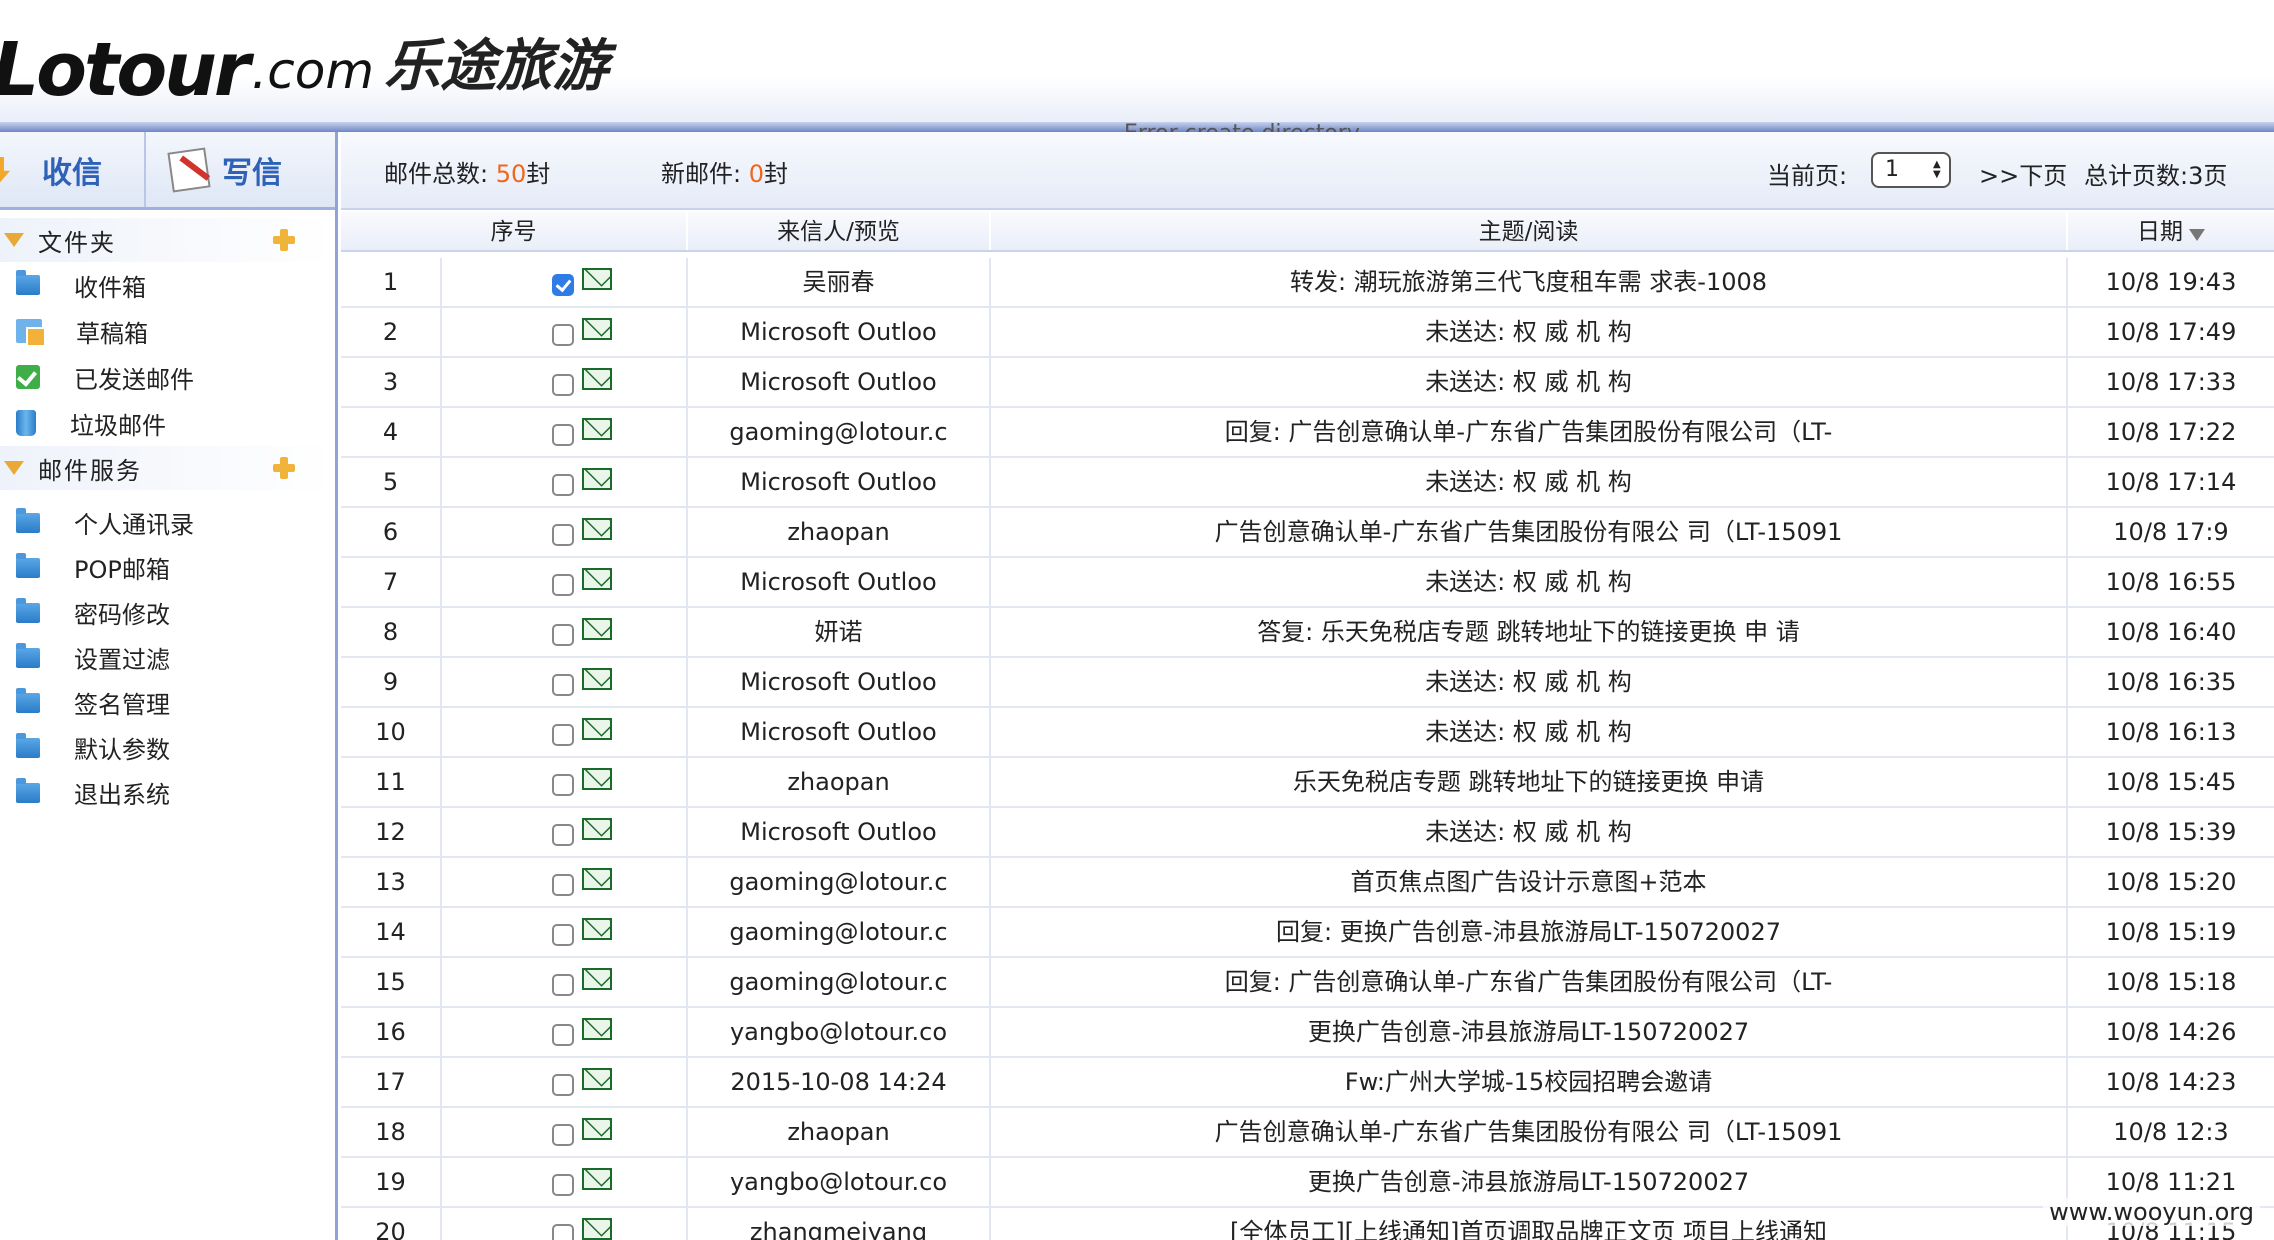 This screenshot has width=2274, height=1240. I want to click on row-subject: 答复: 乐天免税店专题 跳转地址下的链接更换 申 请, so click(1529, 632).